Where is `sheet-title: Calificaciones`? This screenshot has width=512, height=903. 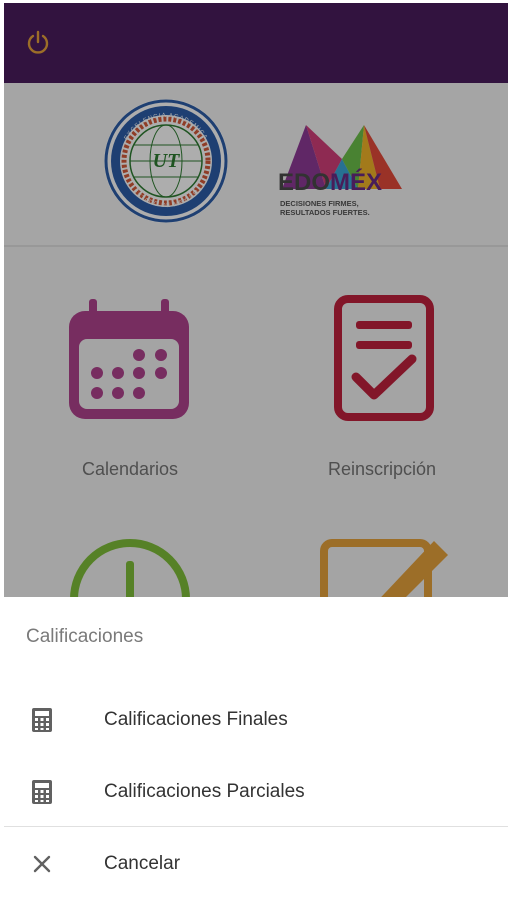
sheet-title: Calificaciones is located at coordinates (85, 636).